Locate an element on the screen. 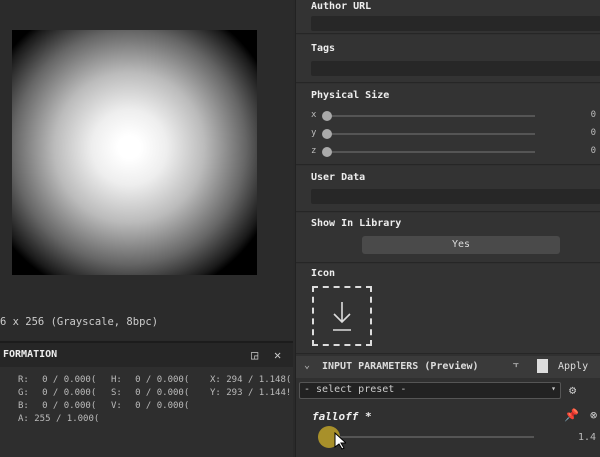 The width and height of the screenshot is (600, 457). show-in-library-toggle: Yes is located at coordinates (461, 245).